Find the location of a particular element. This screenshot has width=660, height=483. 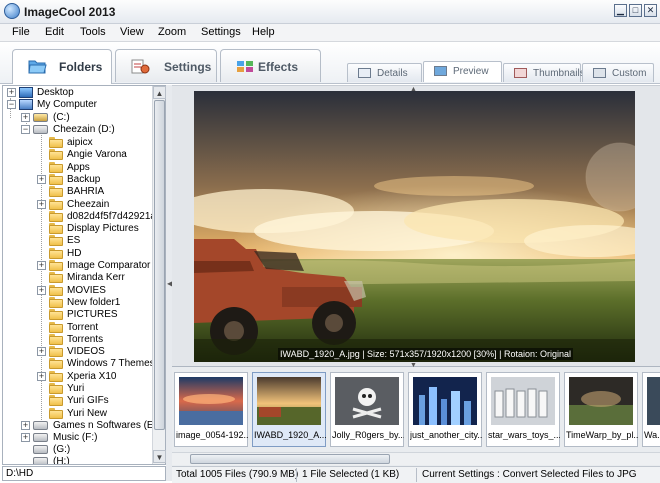

minimize-button: ▁ is located at coordinates (620, 10).